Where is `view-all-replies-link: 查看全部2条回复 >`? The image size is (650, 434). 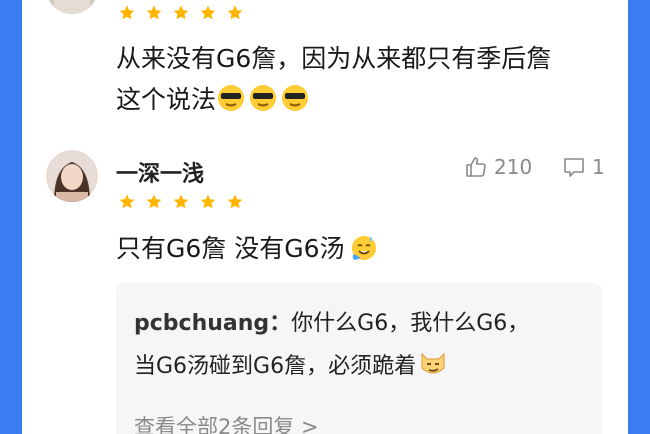
view-all-replies-link: 查看全部2条回复 > is located at coordinates (226, 422).